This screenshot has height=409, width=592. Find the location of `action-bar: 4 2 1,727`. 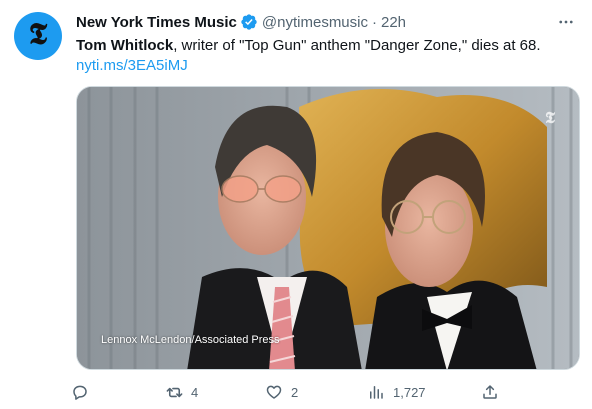

action-bar: 4 2 1,727 is located at coordinates (286, 392).